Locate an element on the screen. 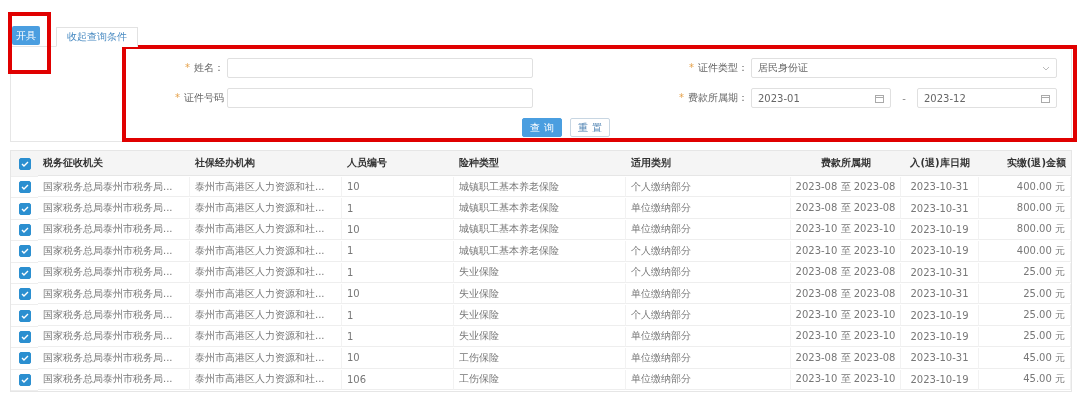 Image resolution: width=1080 pixels, height=417 pixels. query-button: 查 询 is located at coordinates (542, 127).